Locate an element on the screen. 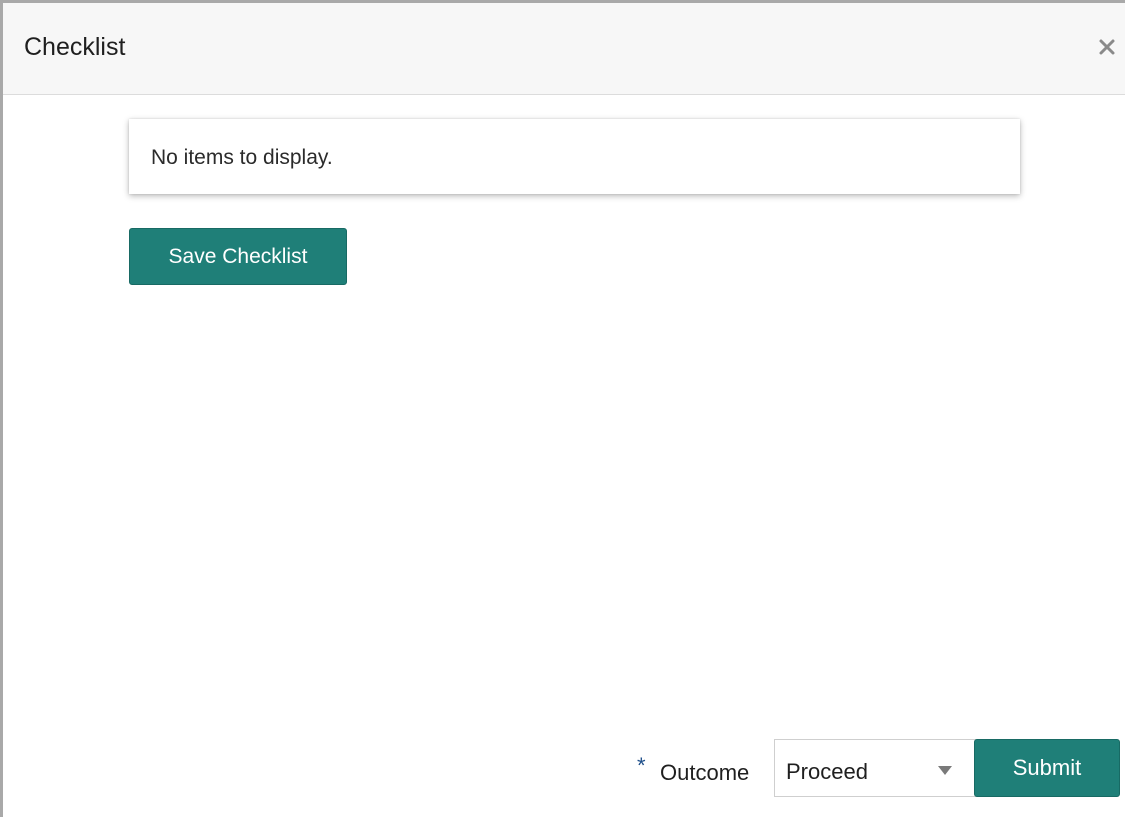 This screenshot has height=817, width=1125. save-checklist-button: Save Checklist is located at coordinates (238, 256).